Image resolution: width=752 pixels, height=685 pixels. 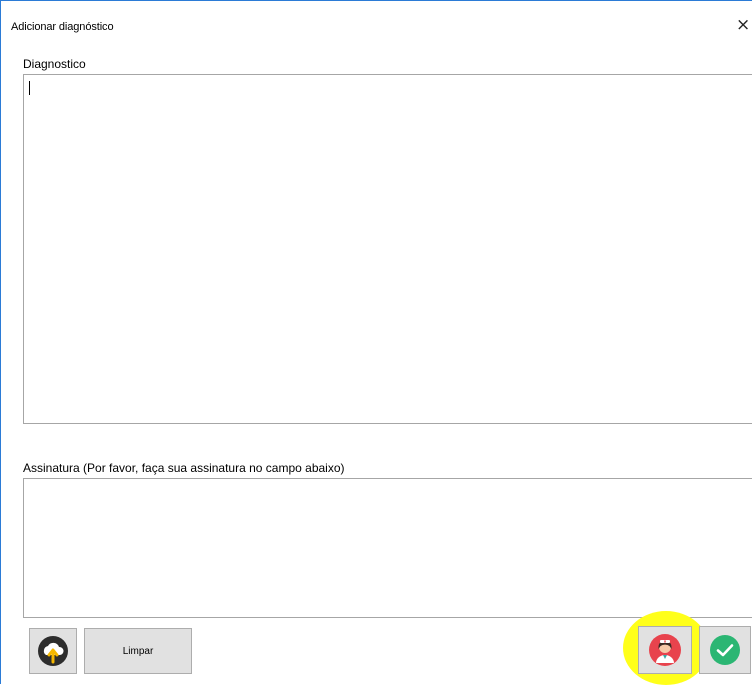 I want to click on close-button: ×, so click(x=744, y=25).